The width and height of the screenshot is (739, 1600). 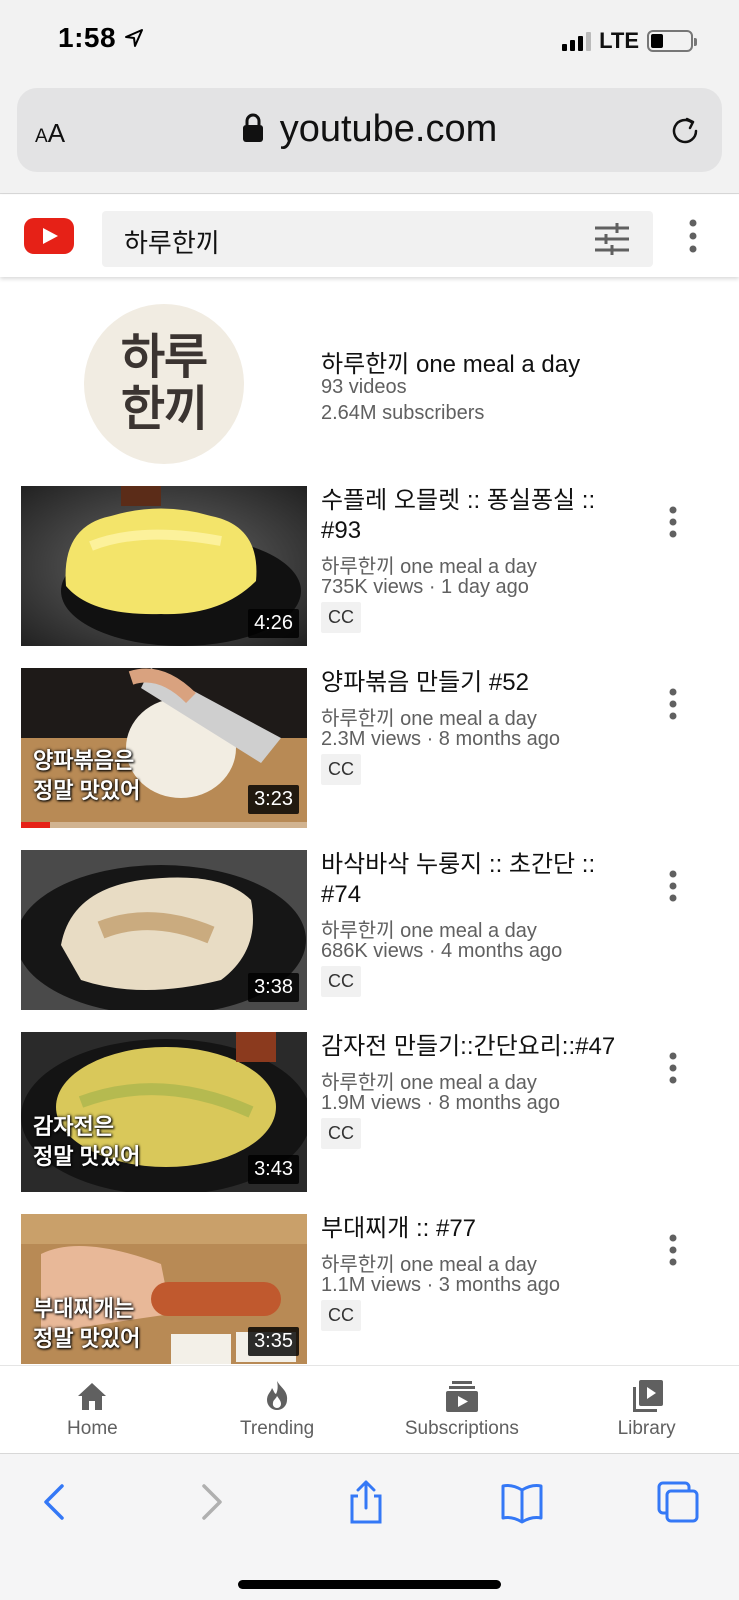 I want to click on video-thumbnail: 감자전은 정말 맛있어 3:43, so click(x=164, y=1112).